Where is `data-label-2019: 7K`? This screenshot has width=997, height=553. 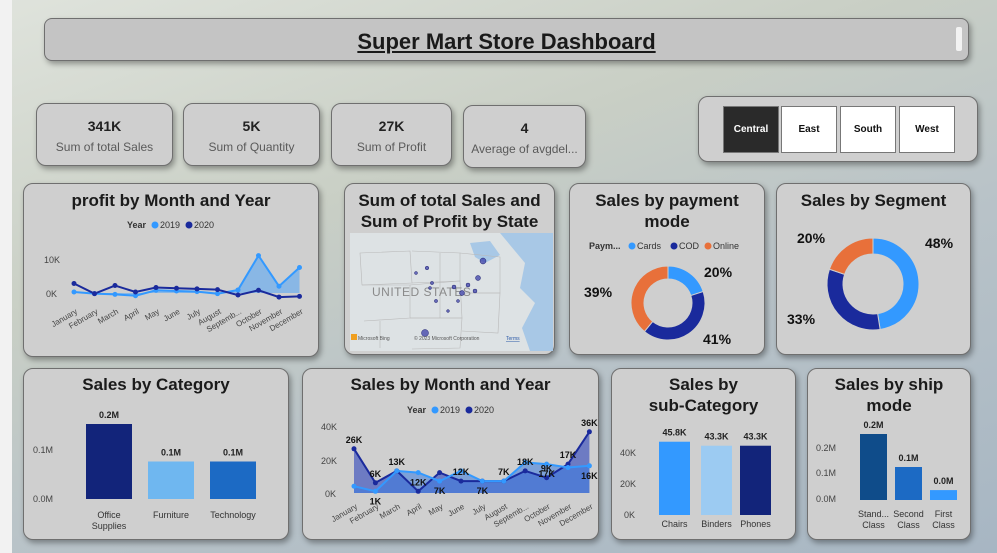
data-label-2019: 7K is located at coordinates (440, 491).